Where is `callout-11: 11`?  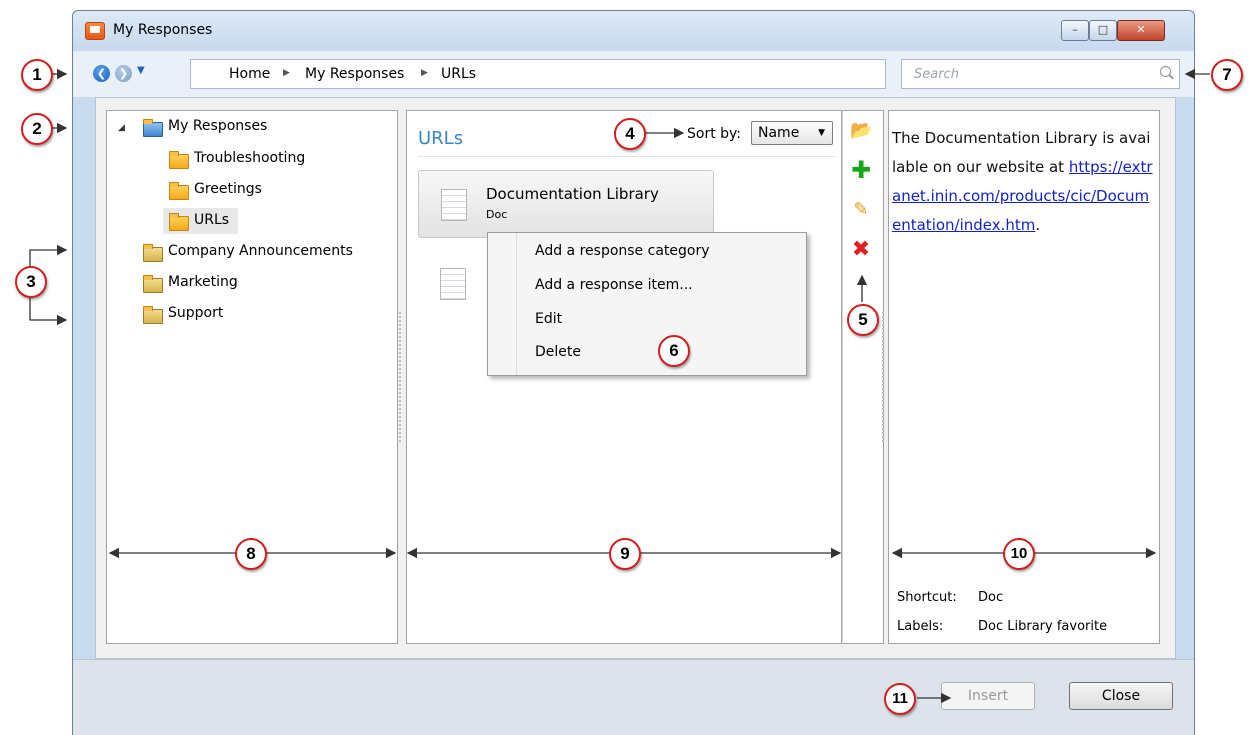 callout-11: 11 is located at coordinates (900, 699).